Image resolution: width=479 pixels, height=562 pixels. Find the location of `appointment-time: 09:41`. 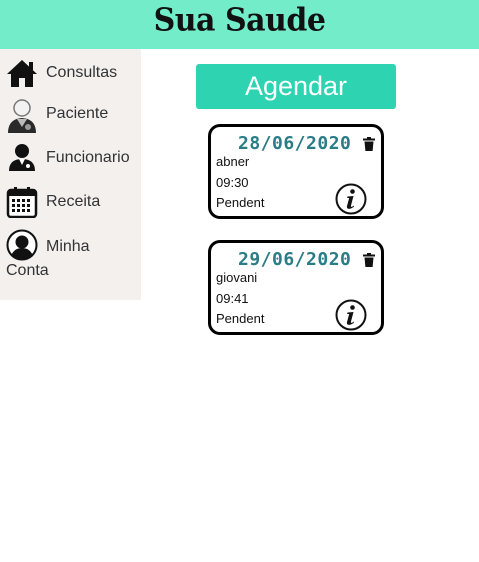

appointment-time: 09:41 is located at coordinates (232, 298).